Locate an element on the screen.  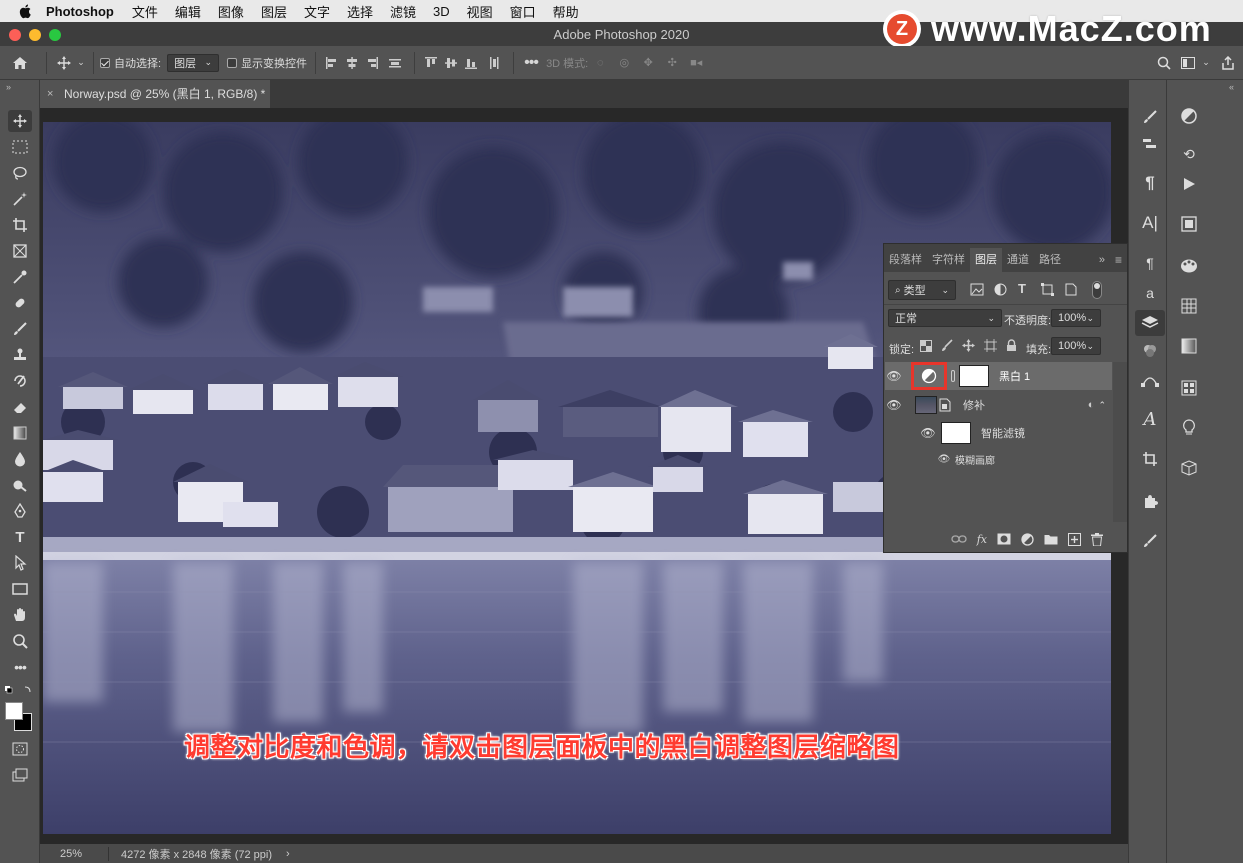
menu-3d: 3D is located at coordinates (441, 11).